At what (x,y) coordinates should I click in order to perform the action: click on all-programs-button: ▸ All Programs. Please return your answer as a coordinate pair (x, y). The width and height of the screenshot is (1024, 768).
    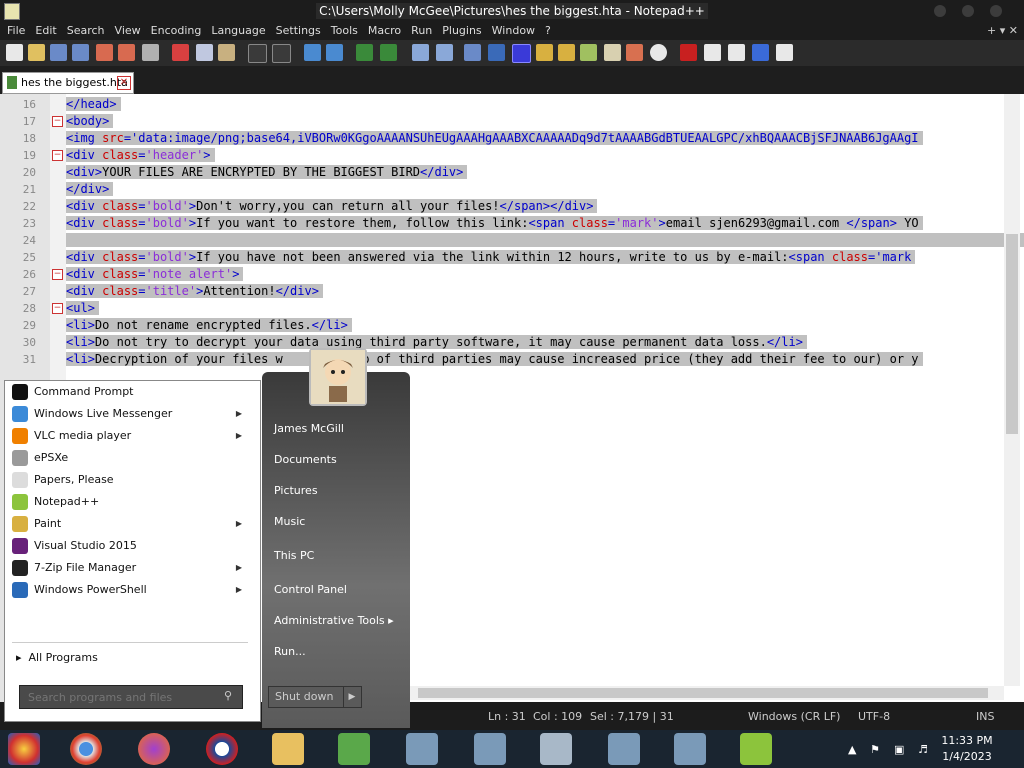
    Looking at the image, I should click on (57, 658).